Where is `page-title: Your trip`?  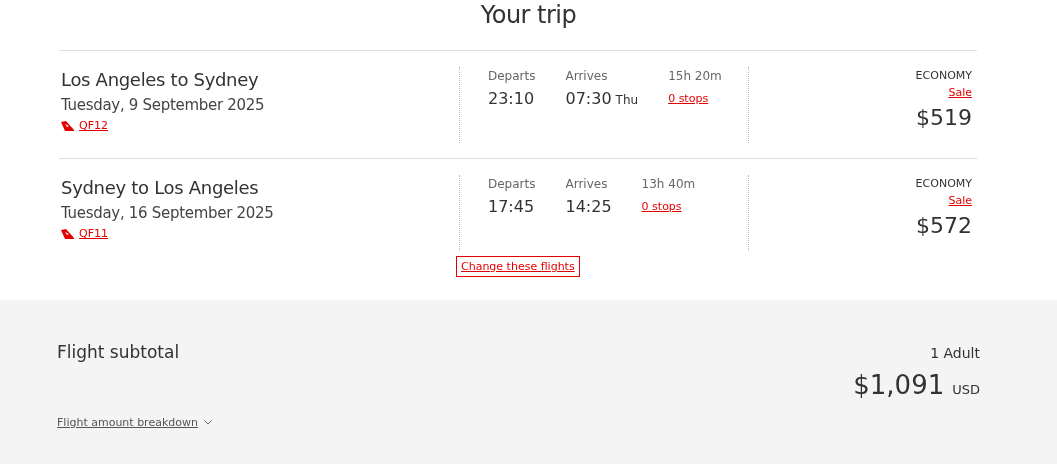
page-title: Your trip is located at coordinates (528, 15).